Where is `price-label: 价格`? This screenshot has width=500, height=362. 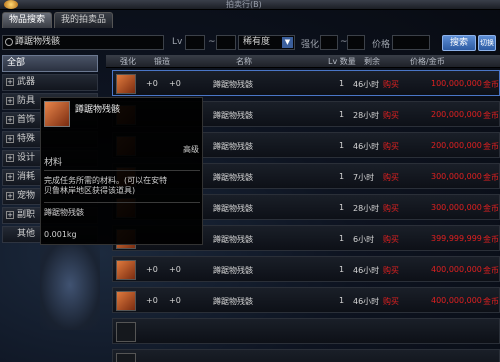 price-label: 价格 is located at coordinates (381, 45).